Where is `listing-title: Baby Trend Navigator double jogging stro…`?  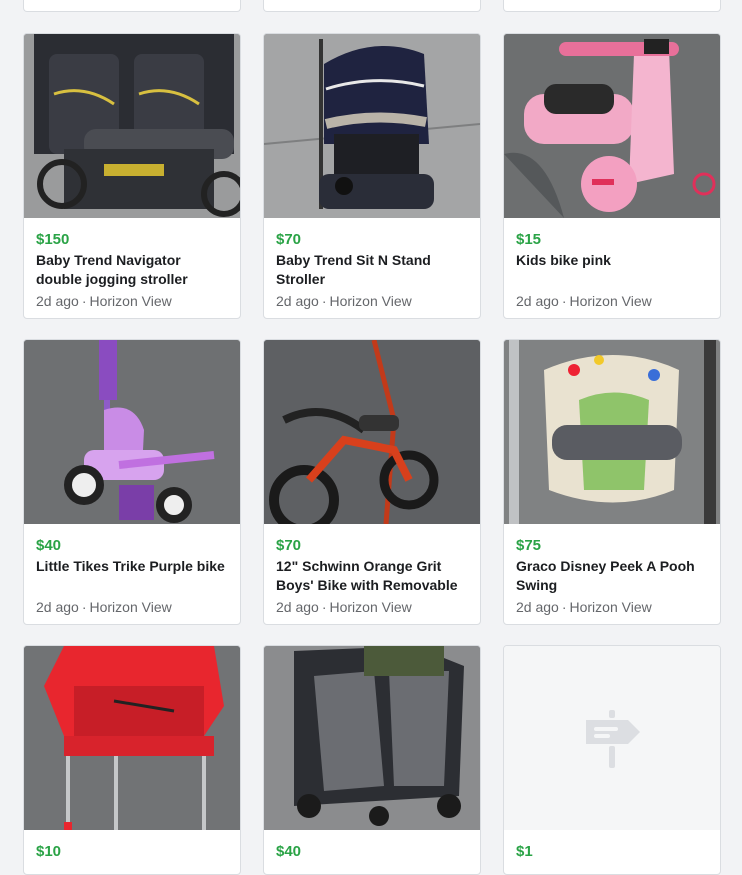
listing-title: Baby Trend Navigator double jogging stro… is located at coordinates (112, 269).